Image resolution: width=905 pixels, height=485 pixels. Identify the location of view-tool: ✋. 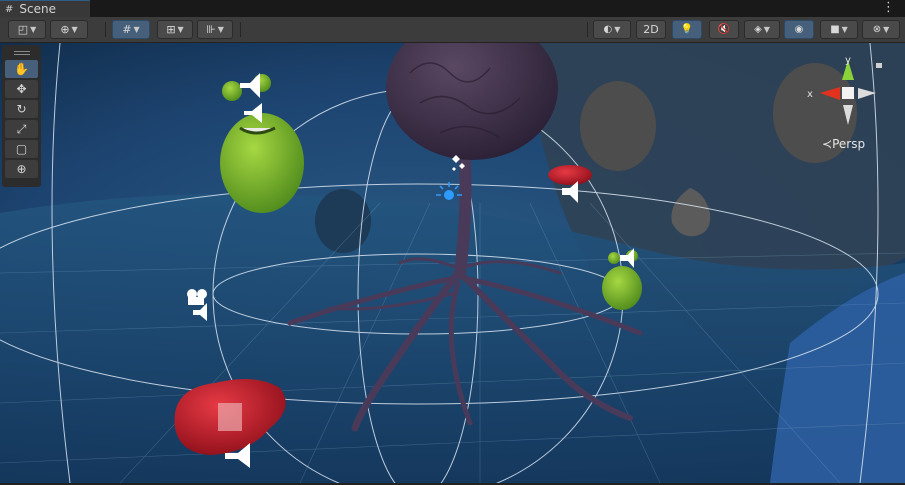
(21, 69).